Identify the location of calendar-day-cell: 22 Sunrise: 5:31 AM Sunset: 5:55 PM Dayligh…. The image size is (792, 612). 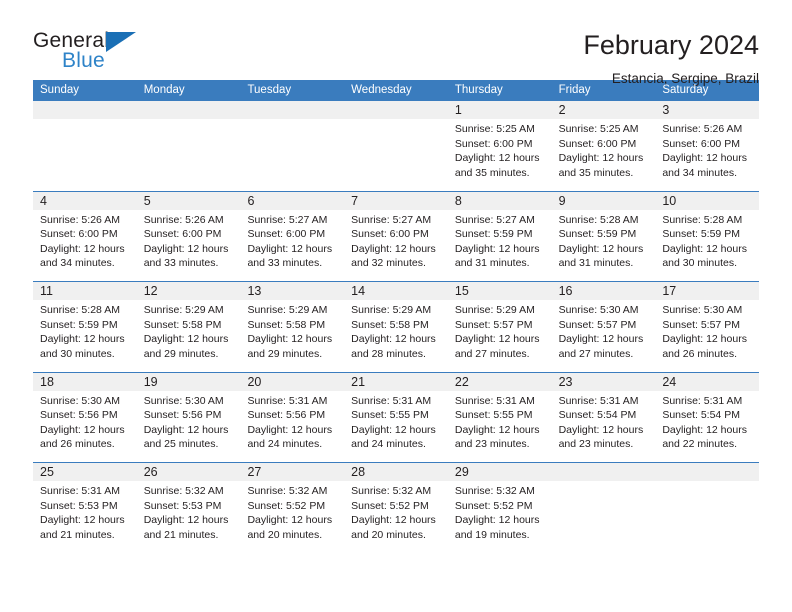
(499, 417).